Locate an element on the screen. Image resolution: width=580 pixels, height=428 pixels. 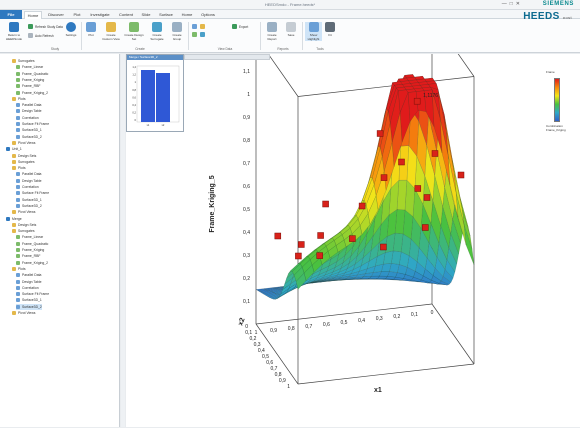
return-label: Return to HEEDSmdo is located at coordinates (14, 37).